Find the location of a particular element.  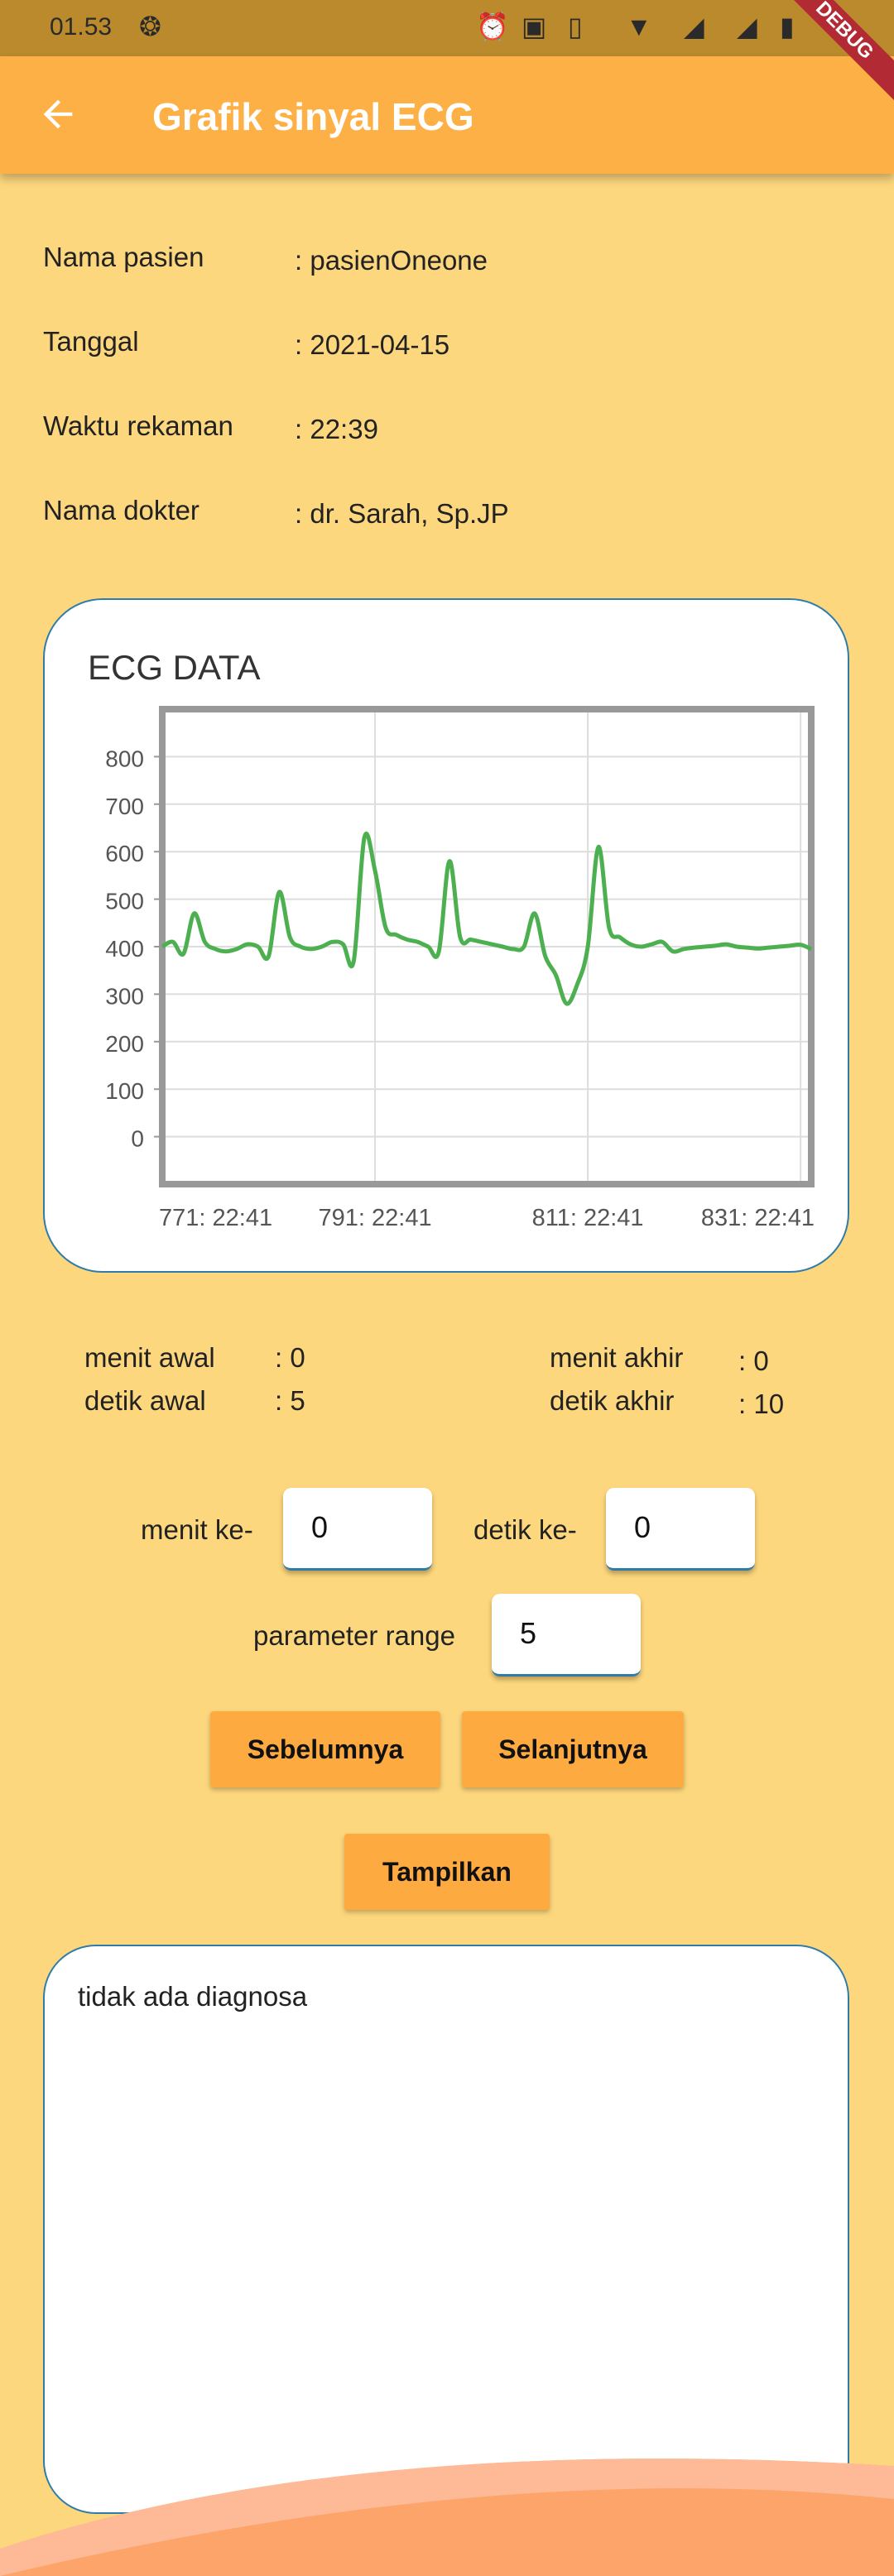

app-bar: Grafik sinyal ECG is located at coordinates (447, 115).